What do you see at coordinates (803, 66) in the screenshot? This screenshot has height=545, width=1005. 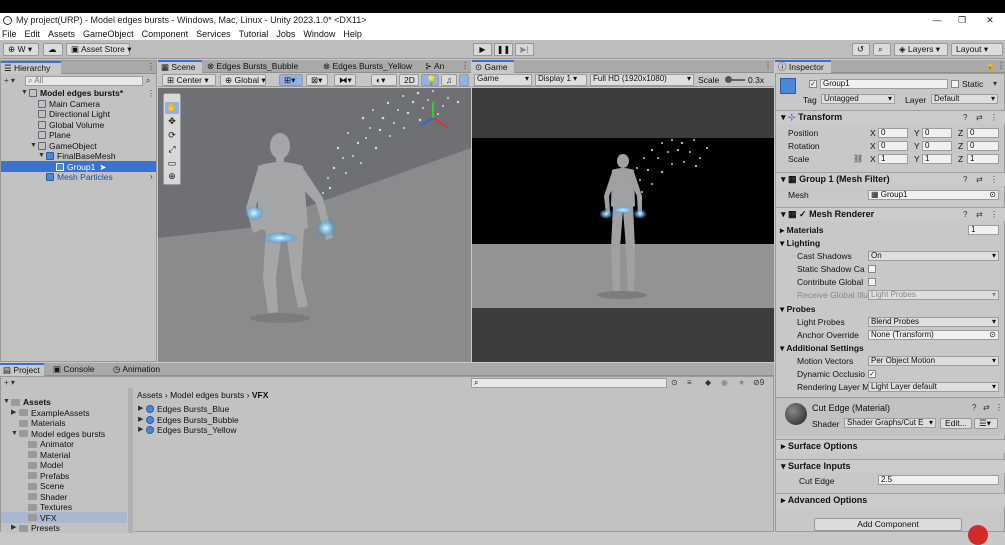 I see `tab-inspector: ⓘ Inspector` at bounding box center [803, 66].